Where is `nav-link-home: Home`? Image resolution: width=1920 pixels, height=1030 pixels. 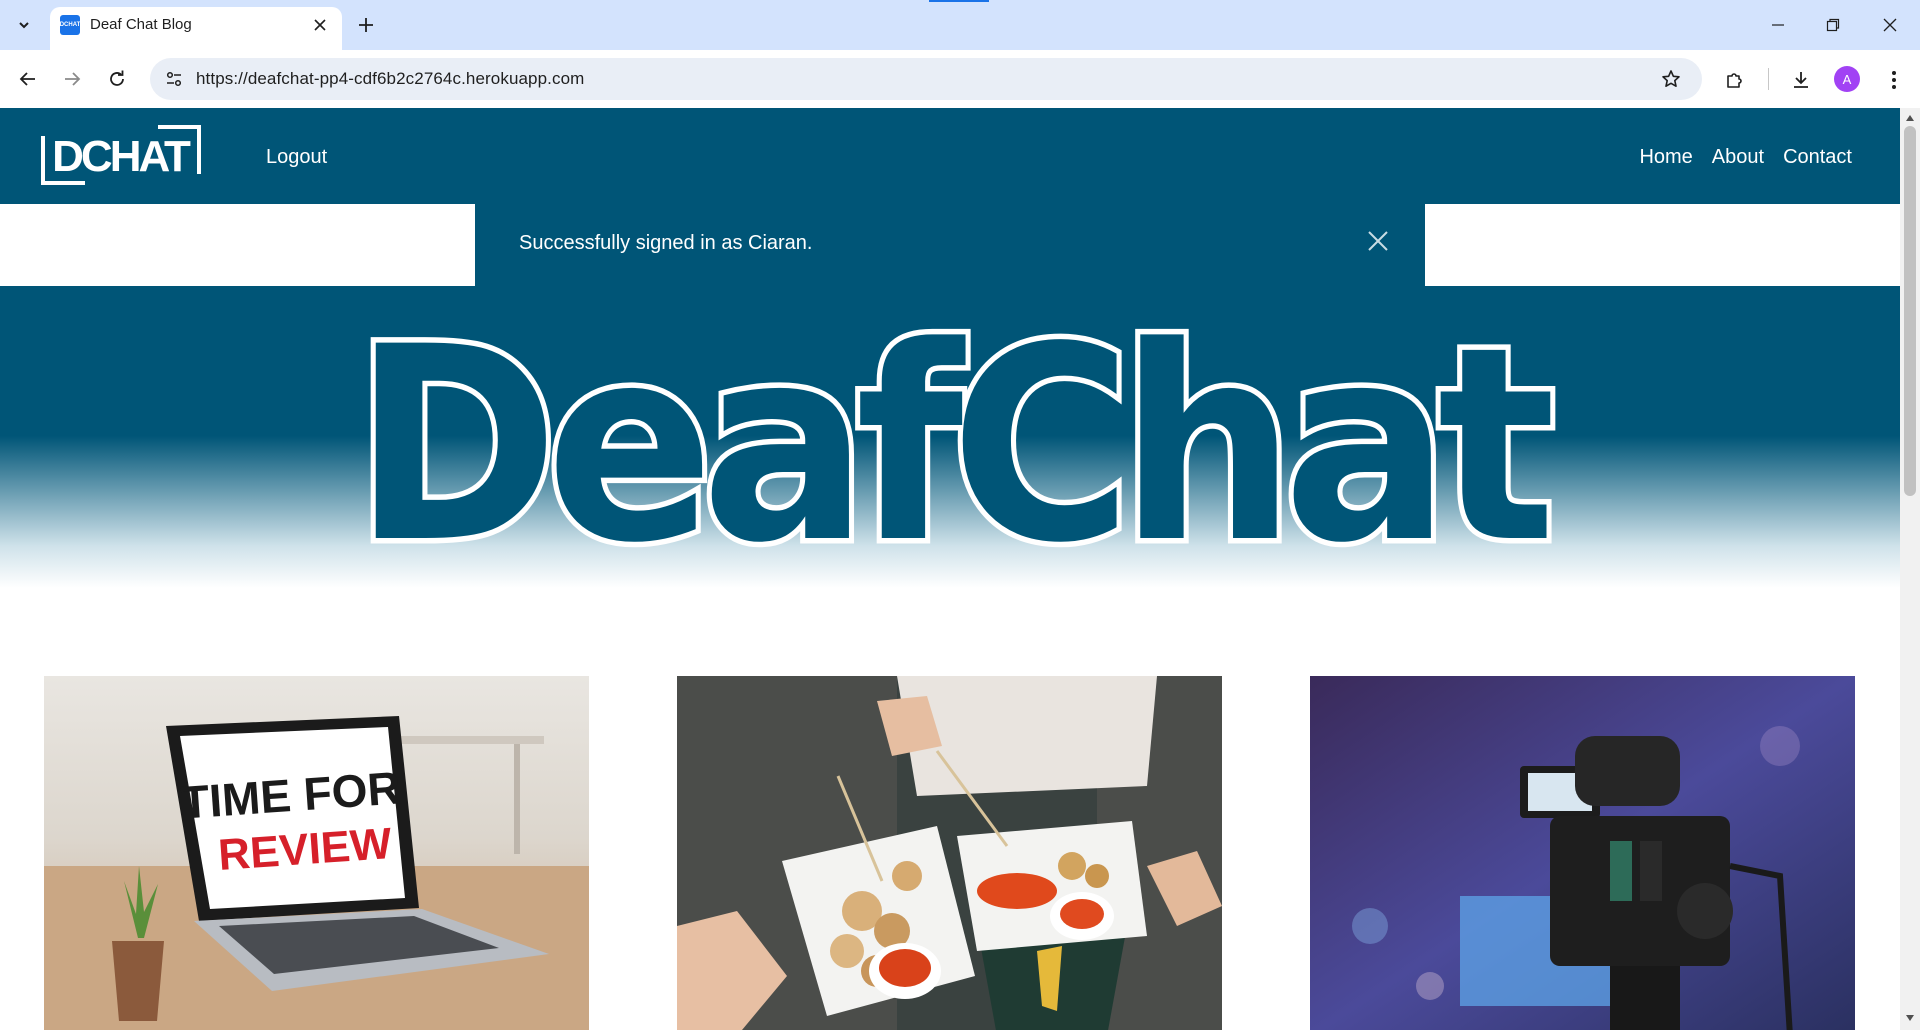 nav-link-home: Home is located at coordinates (1665, 157).